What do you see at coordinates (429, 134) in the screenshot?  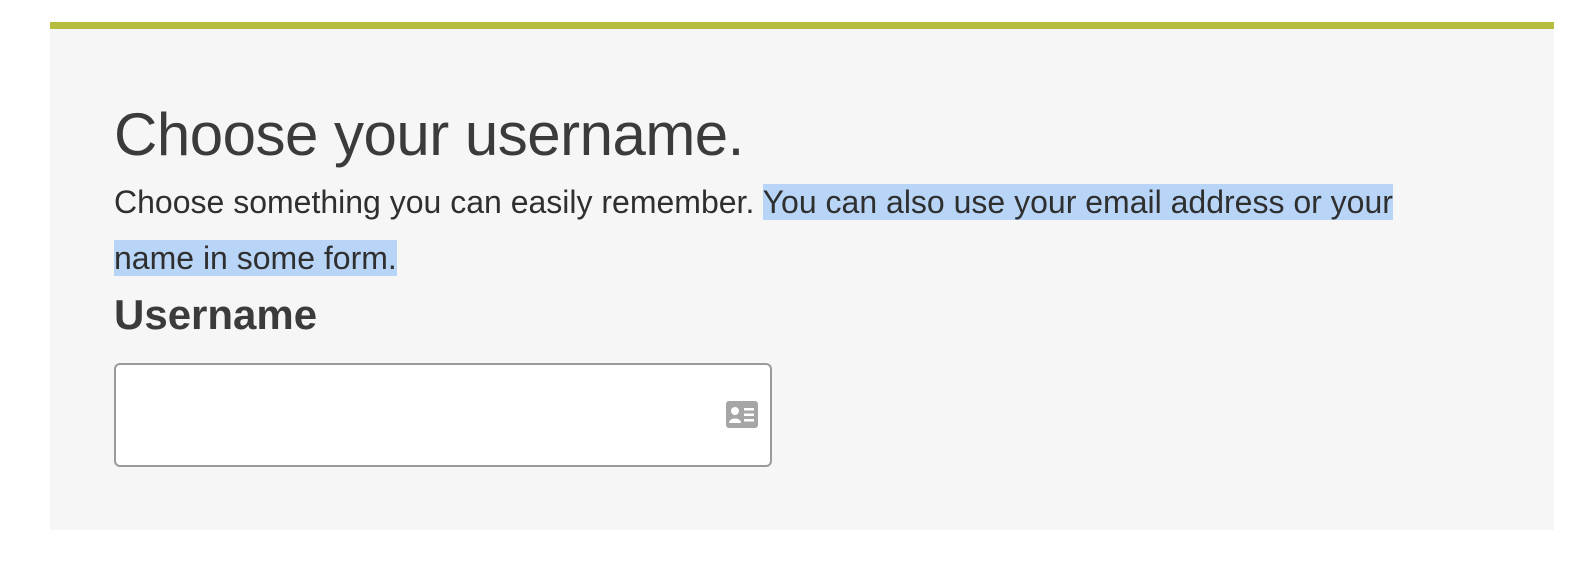 I see `page-title: Choose your username.` at bounding box center [429, 134].